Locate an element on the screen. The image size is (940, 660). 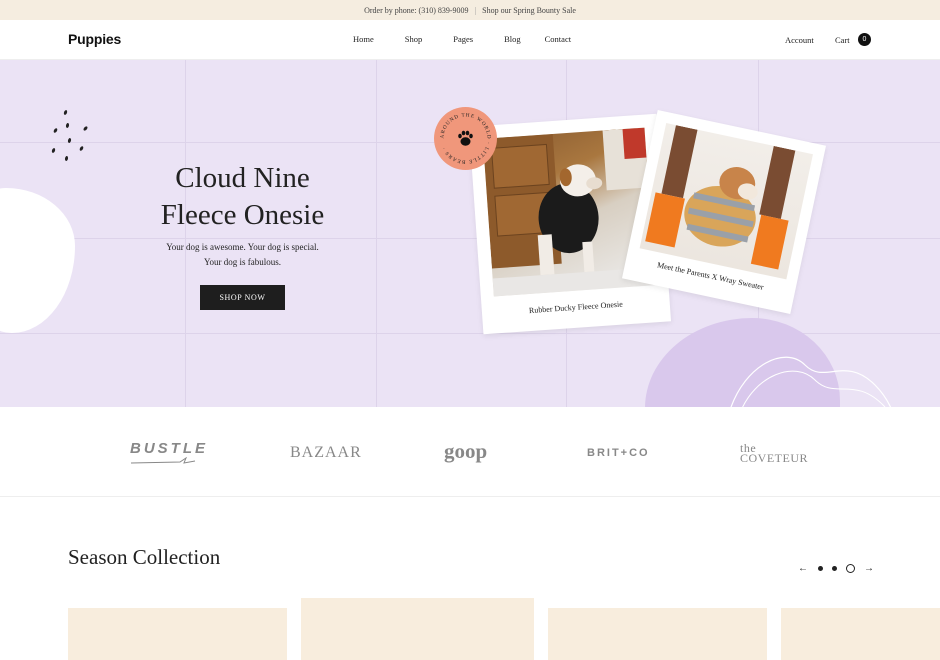
carousel-prev-arrow-icon: ← is located at coordinates (803, 568).